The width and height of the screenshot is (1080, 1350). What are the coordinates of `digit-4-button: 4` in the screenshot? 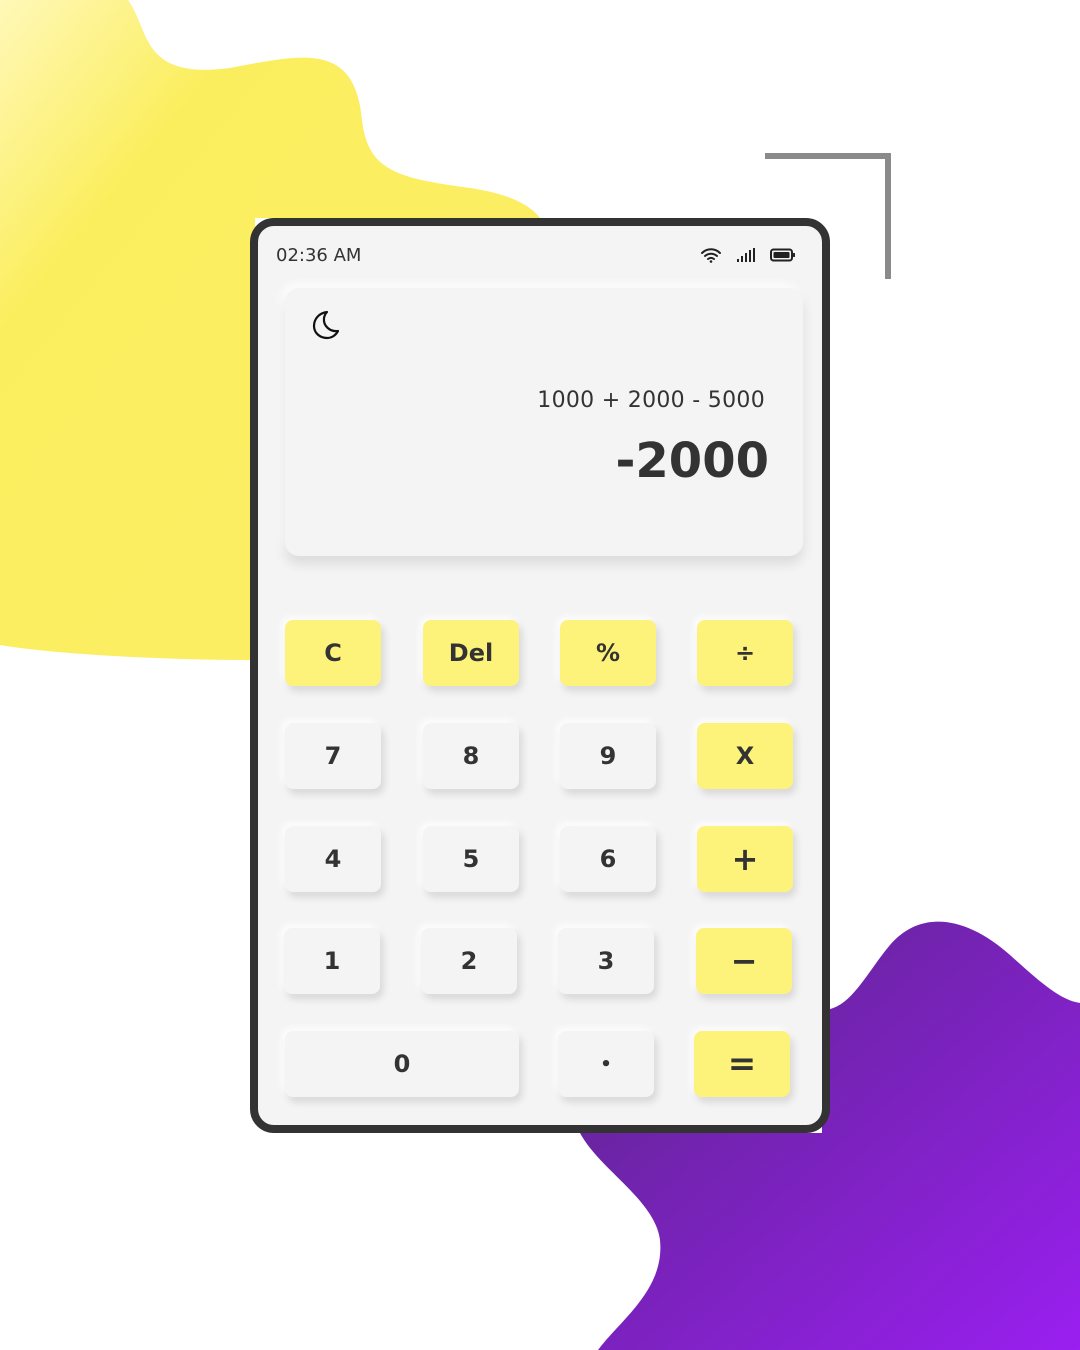 It's located at (333, 859).